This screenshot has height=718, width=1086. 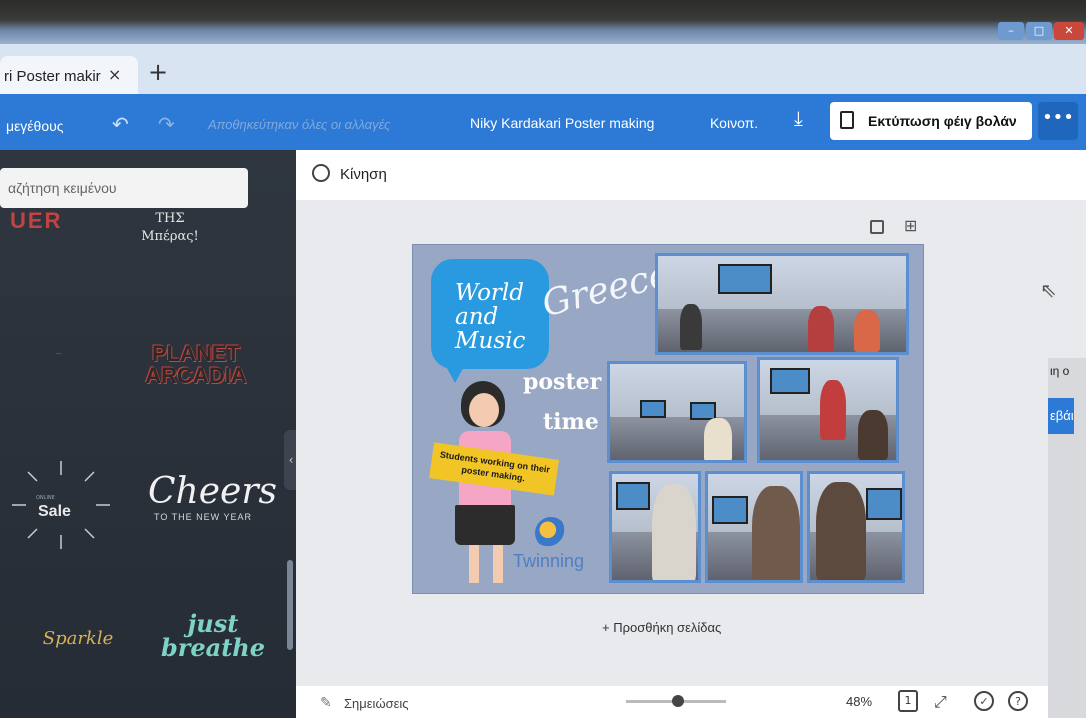 What do you see at coordinates (485, 525) in the screenshot?
I see `teacher-skirt` at bounding box center [485, 525].